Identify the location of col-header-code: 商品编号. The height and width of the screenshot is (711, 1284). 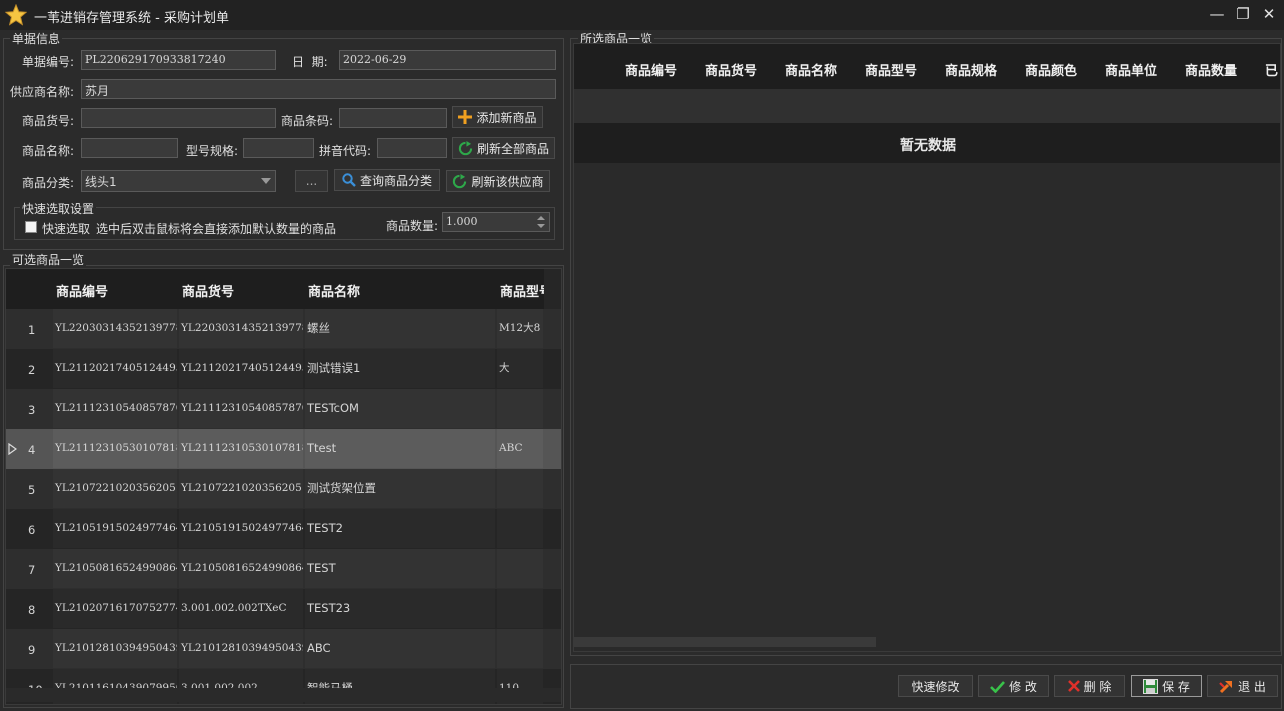
(82, 290).